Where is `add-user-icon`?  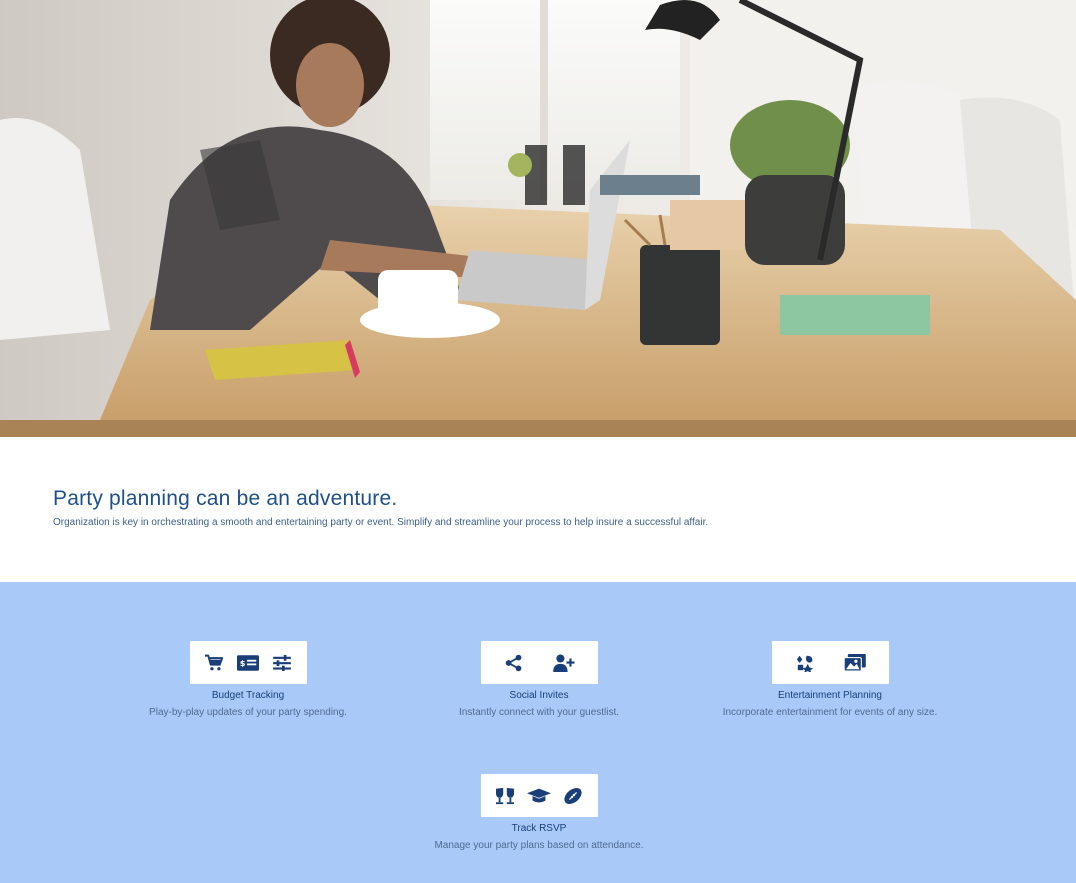 add-user-icon is located at coordinates (564, 663).